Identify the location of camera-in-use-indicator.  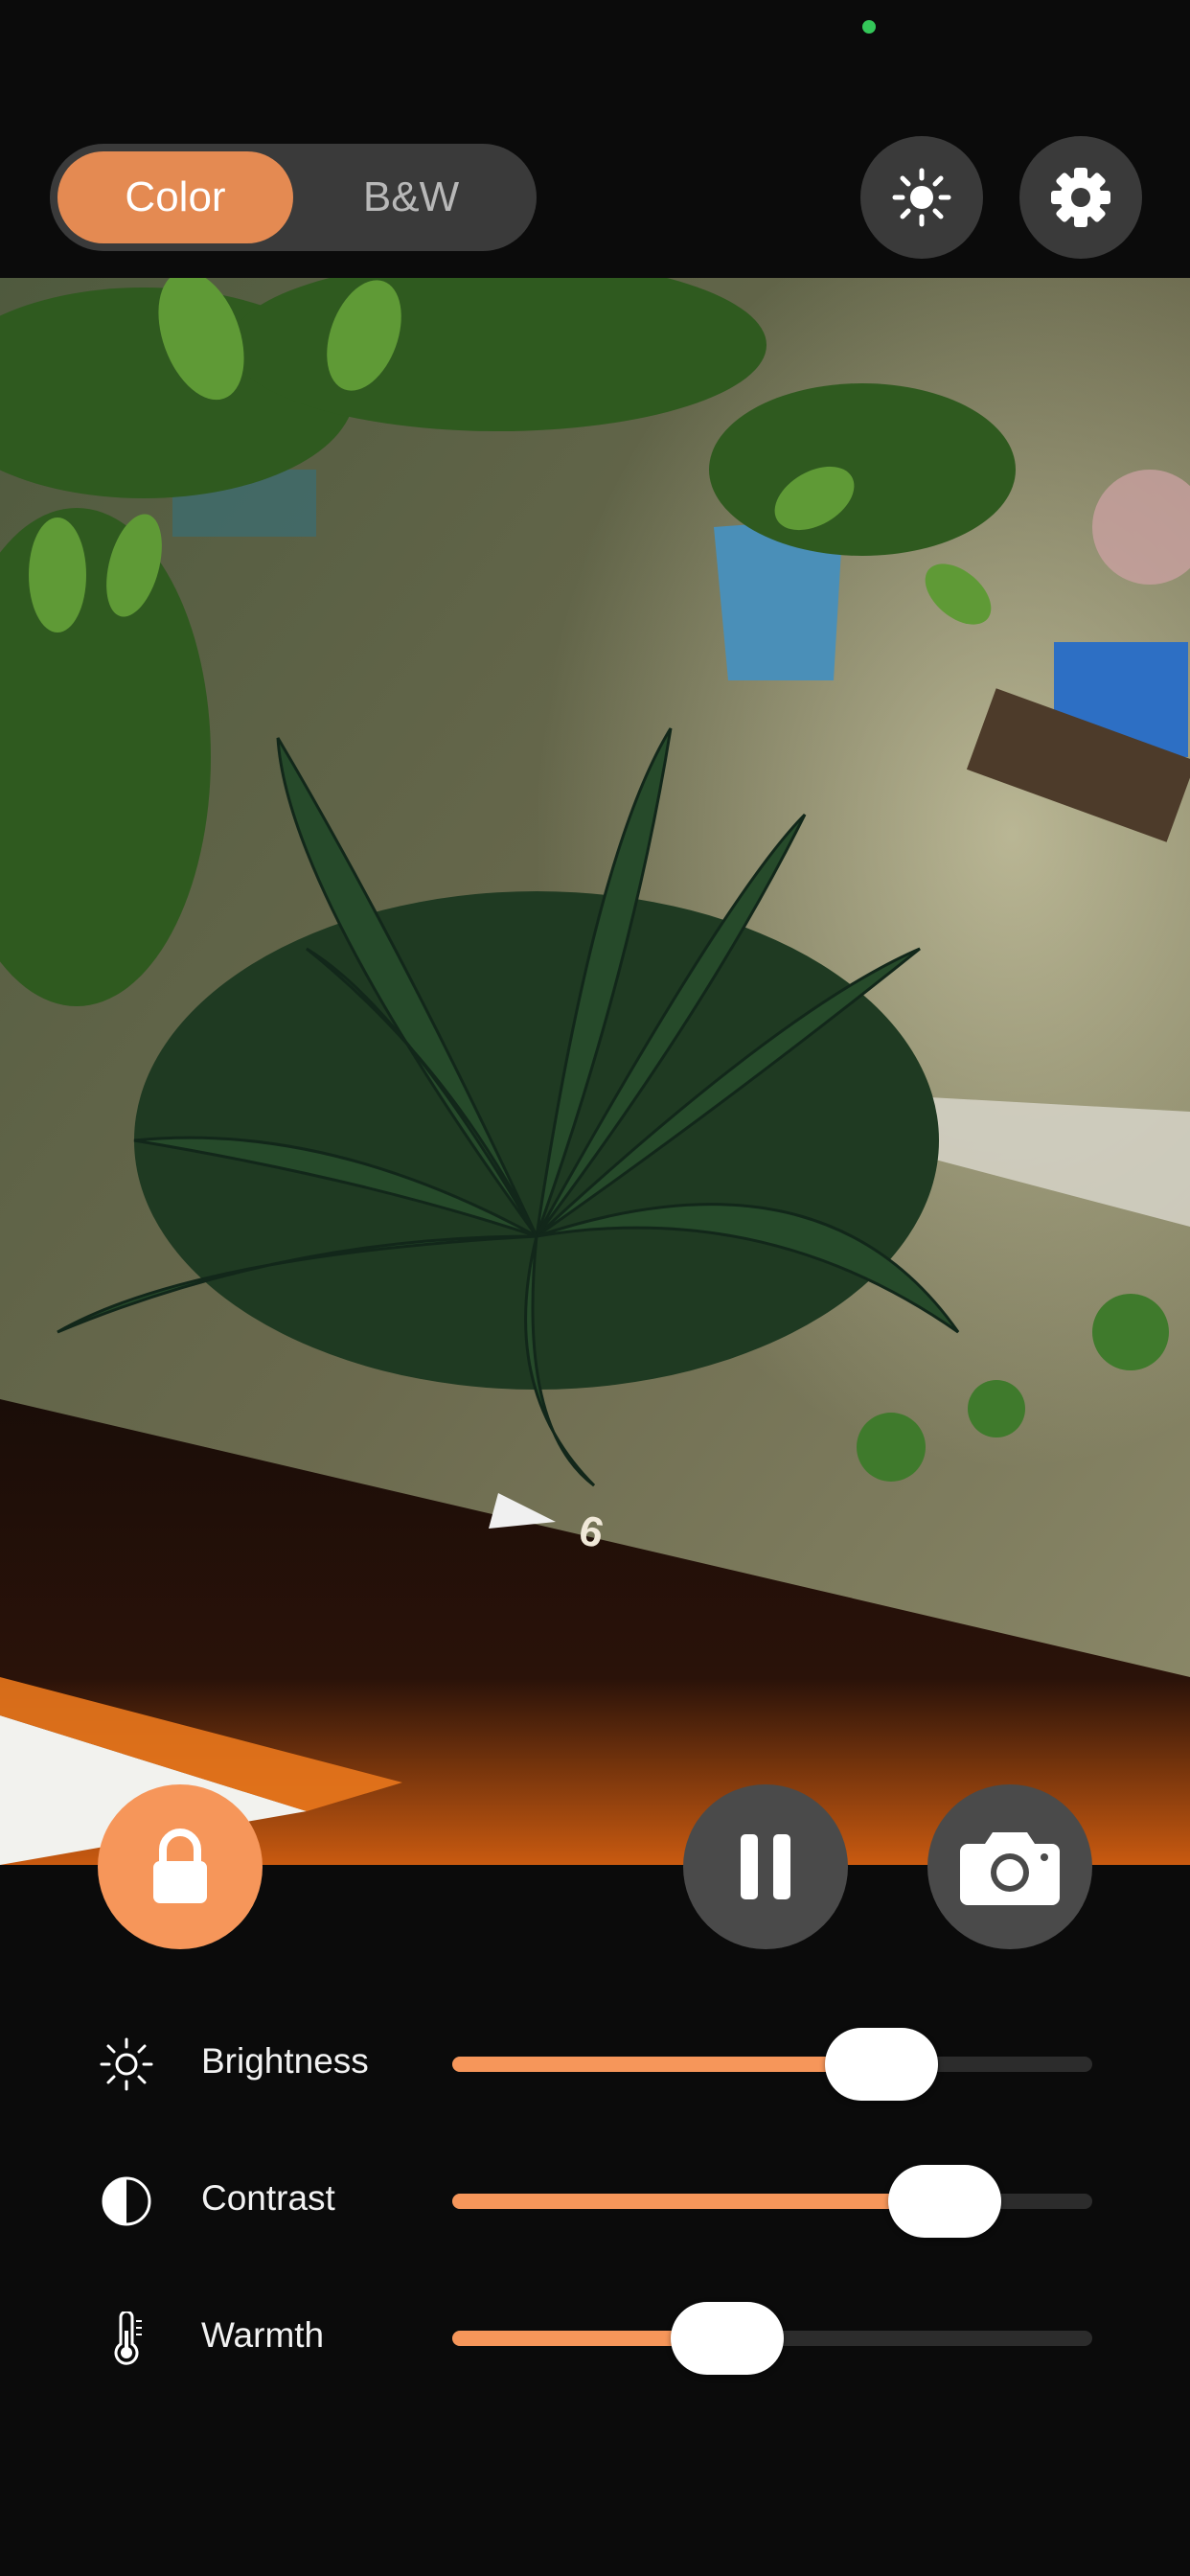
(869, 27).